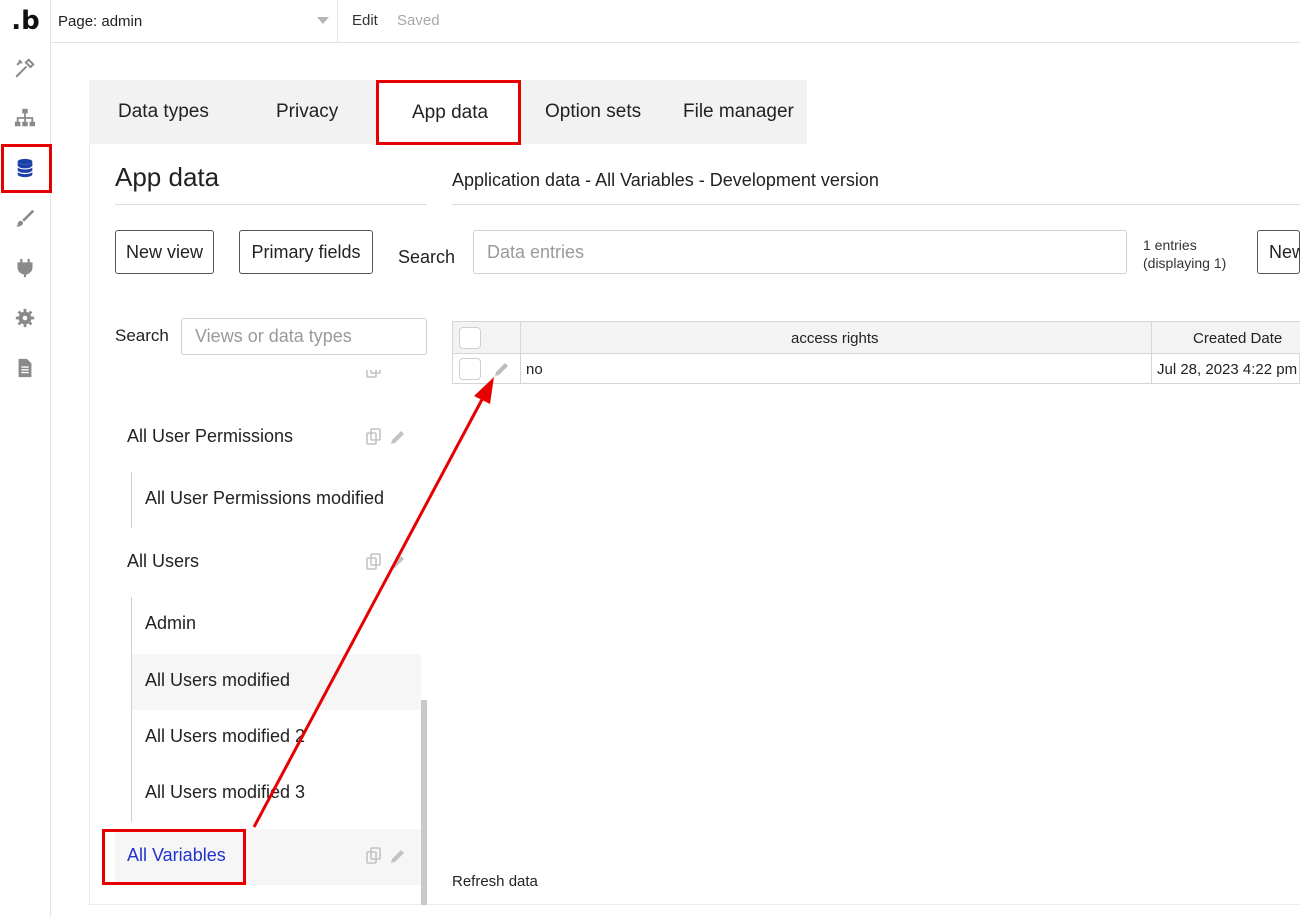  I want to click on row-actions-partial, so click(374, 377).